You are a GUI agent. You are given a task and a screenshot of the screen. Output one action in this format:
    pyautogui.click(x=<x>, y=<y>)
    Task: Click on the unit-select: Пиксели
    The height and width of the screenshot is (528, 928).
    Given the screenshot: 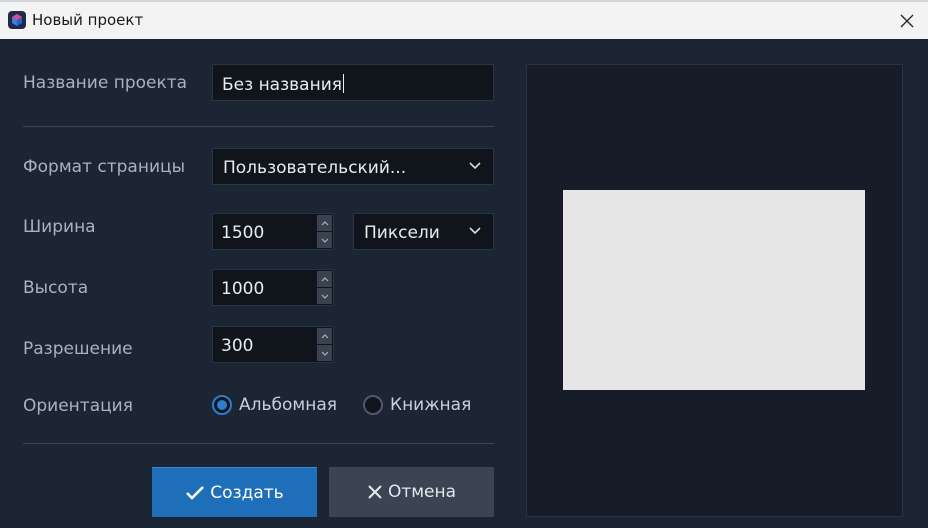 What is the action you would take?
    pyautogui.click(x=423, y=231)
    